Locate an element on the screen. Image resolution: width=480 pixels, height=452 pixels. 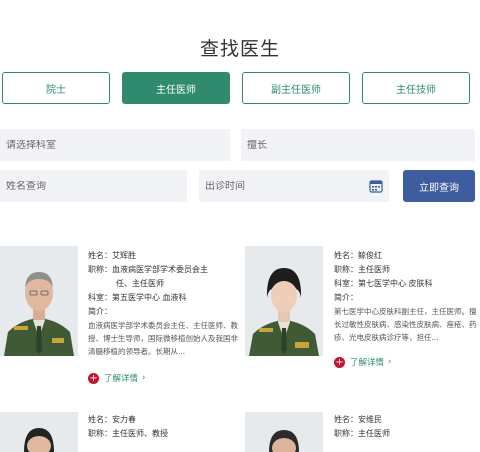
tab-chief-physician: 主任医师 is located at coordinates (176, 88).